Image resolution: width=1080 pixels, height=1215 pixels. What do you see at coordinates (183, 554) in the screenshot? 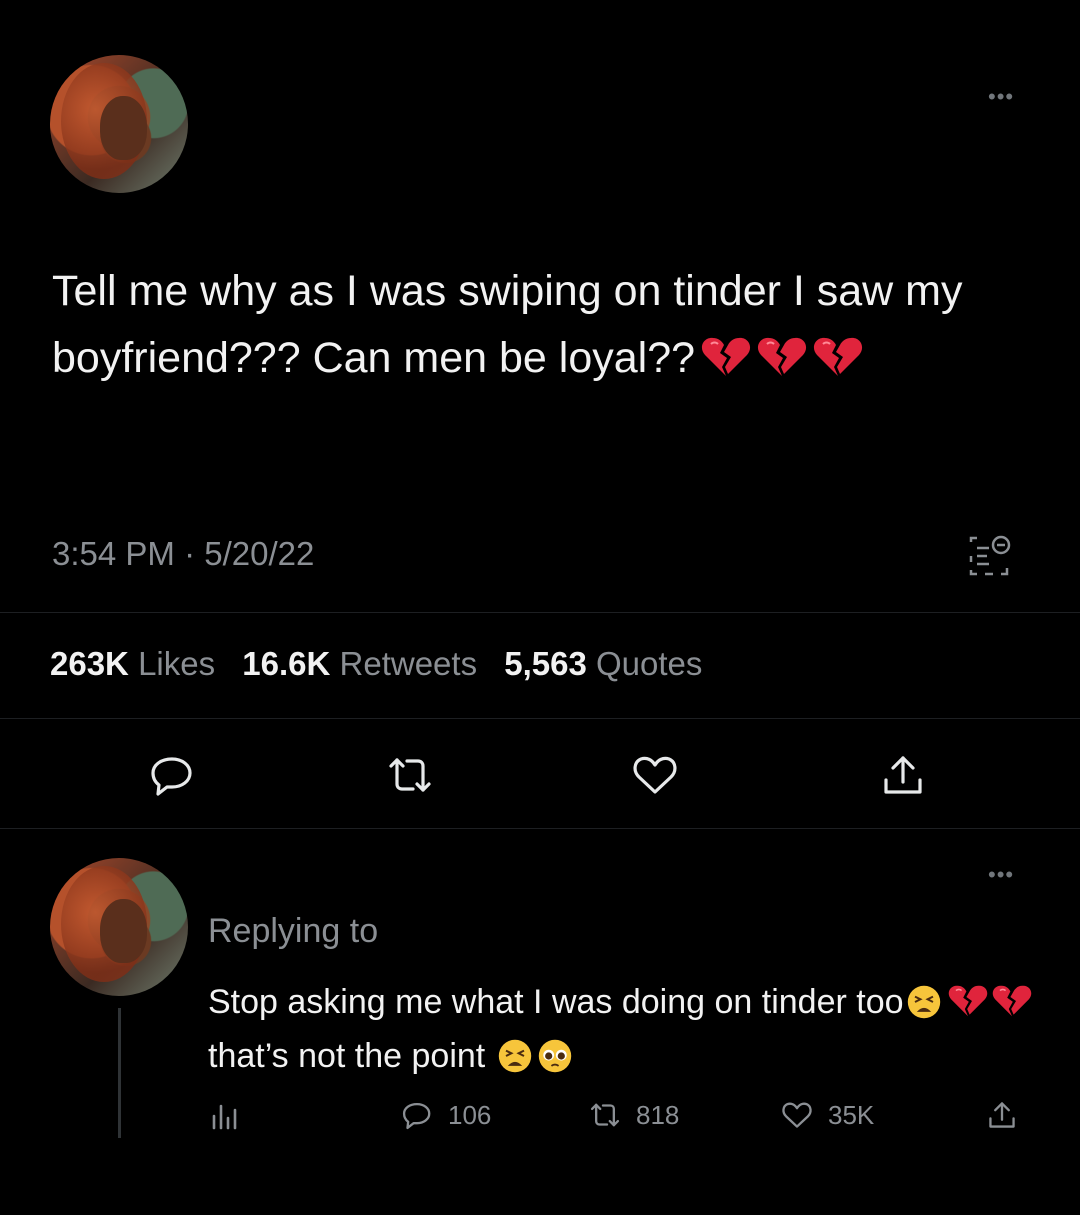
I see `tweet-timestamp: 3:54 PM · 5/20/22` at bounding box center [183, 554].